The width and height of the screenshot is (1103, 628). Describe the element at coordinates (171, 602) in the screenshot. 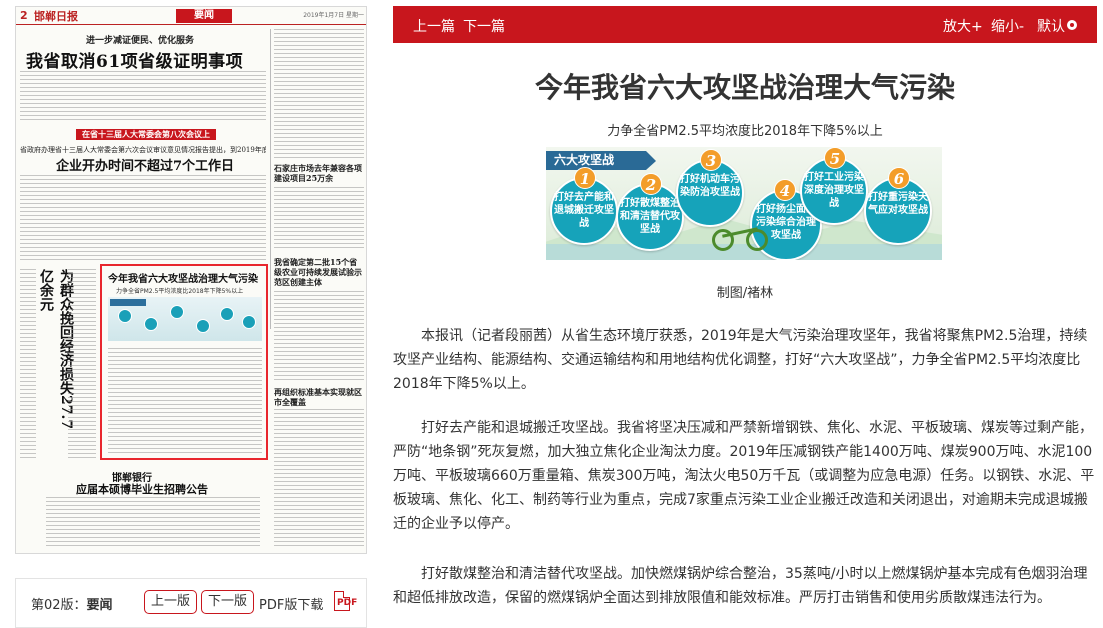

I see `prev-page-button: 上一版` at that location.